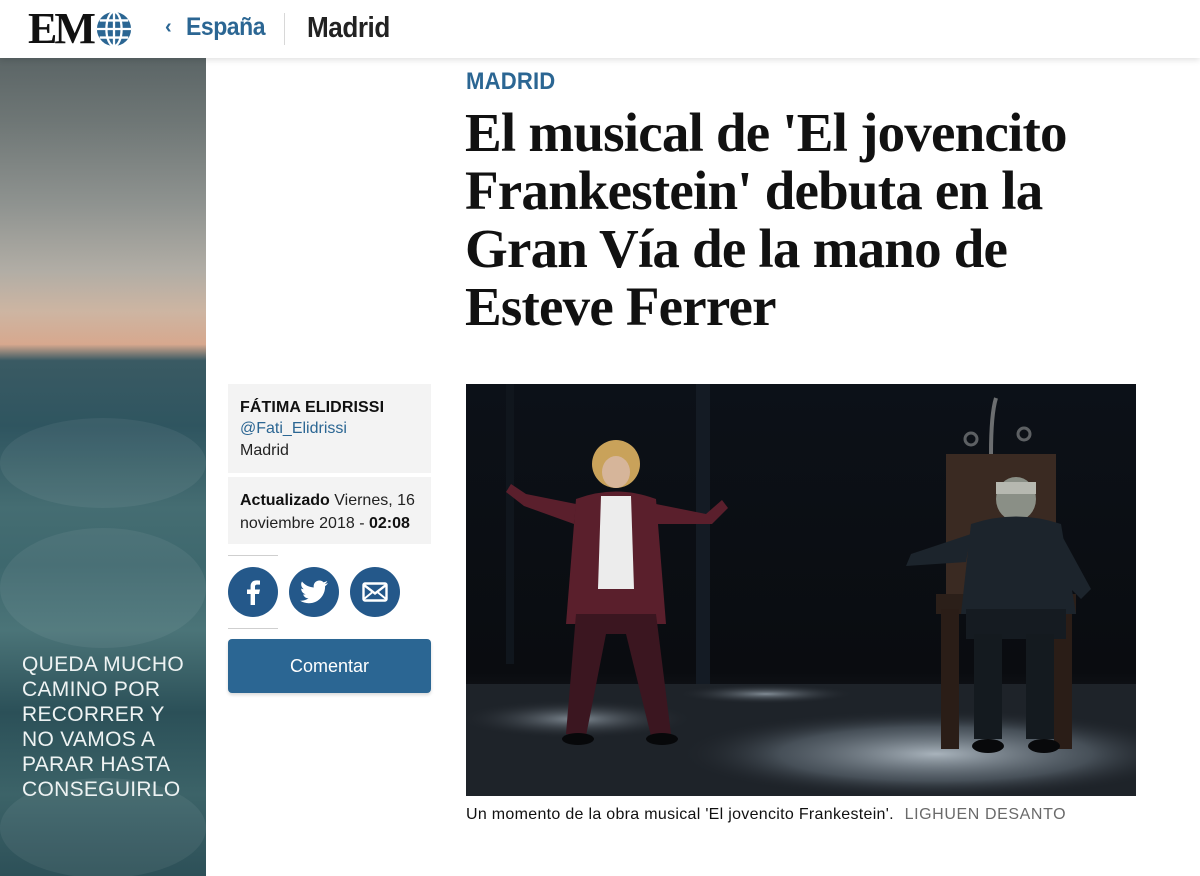 The image size is (1200, 876). Describe the element at coordinates (510, 82) in the screenshot. I see `article-kicker: MADRID` at that location.